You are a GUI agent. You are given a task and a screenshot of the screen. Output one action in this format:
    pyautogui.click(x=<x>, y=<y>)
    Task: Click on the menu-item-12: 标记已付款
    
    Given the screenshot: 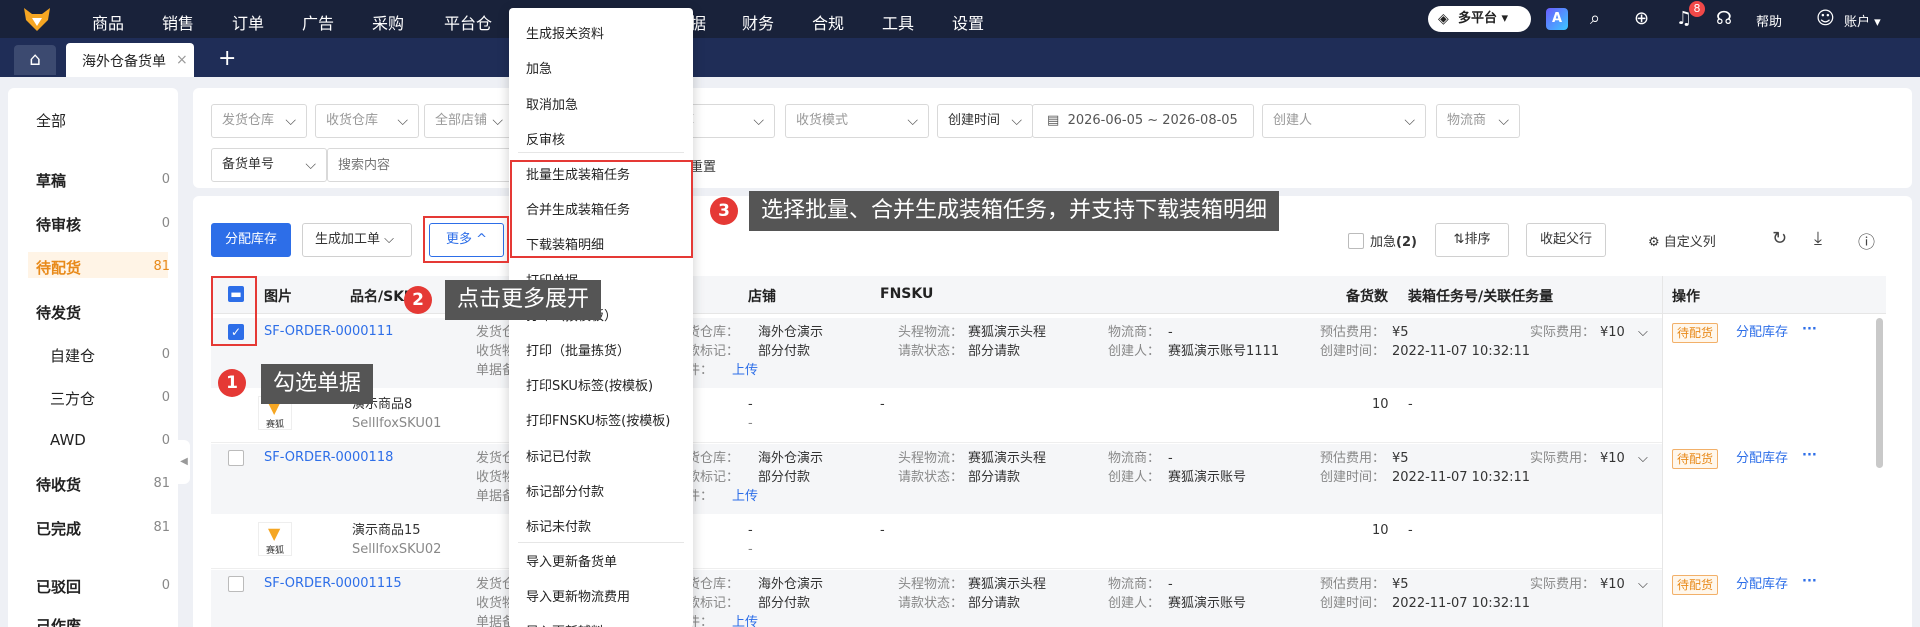 What is the action you would take?
    pyautogui.click(x=558, y=455)
    